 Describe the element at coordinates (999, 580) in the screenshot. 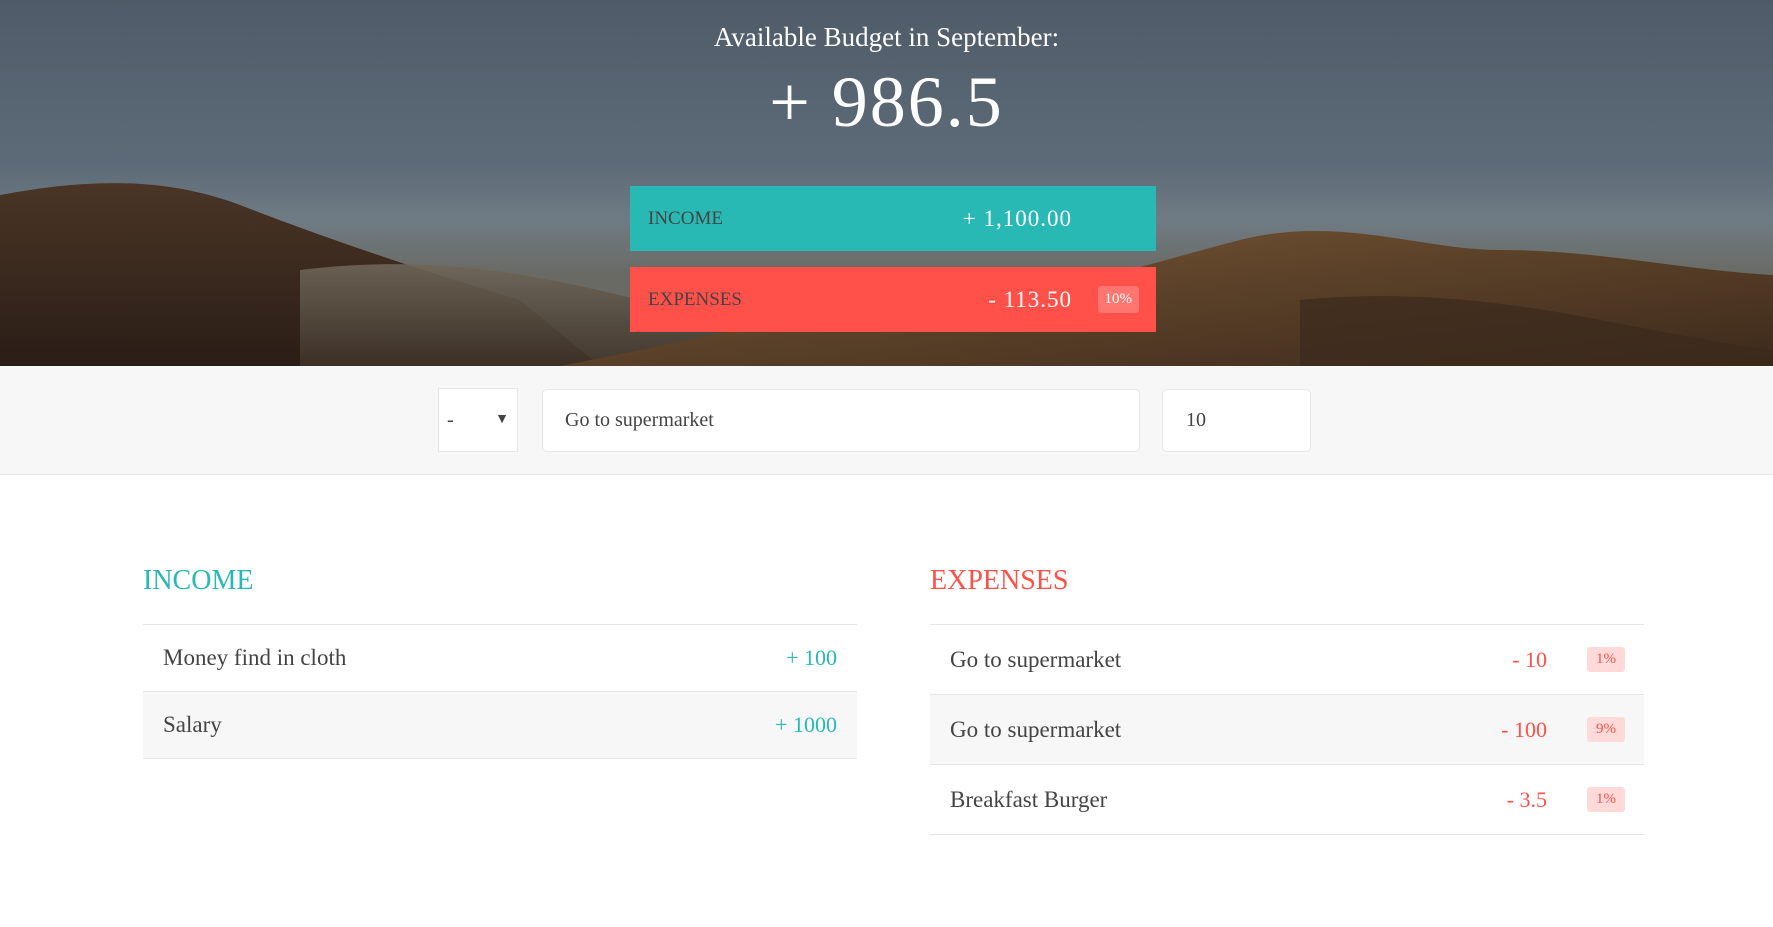

I see `expenses-title: EXPENSES` at that location.